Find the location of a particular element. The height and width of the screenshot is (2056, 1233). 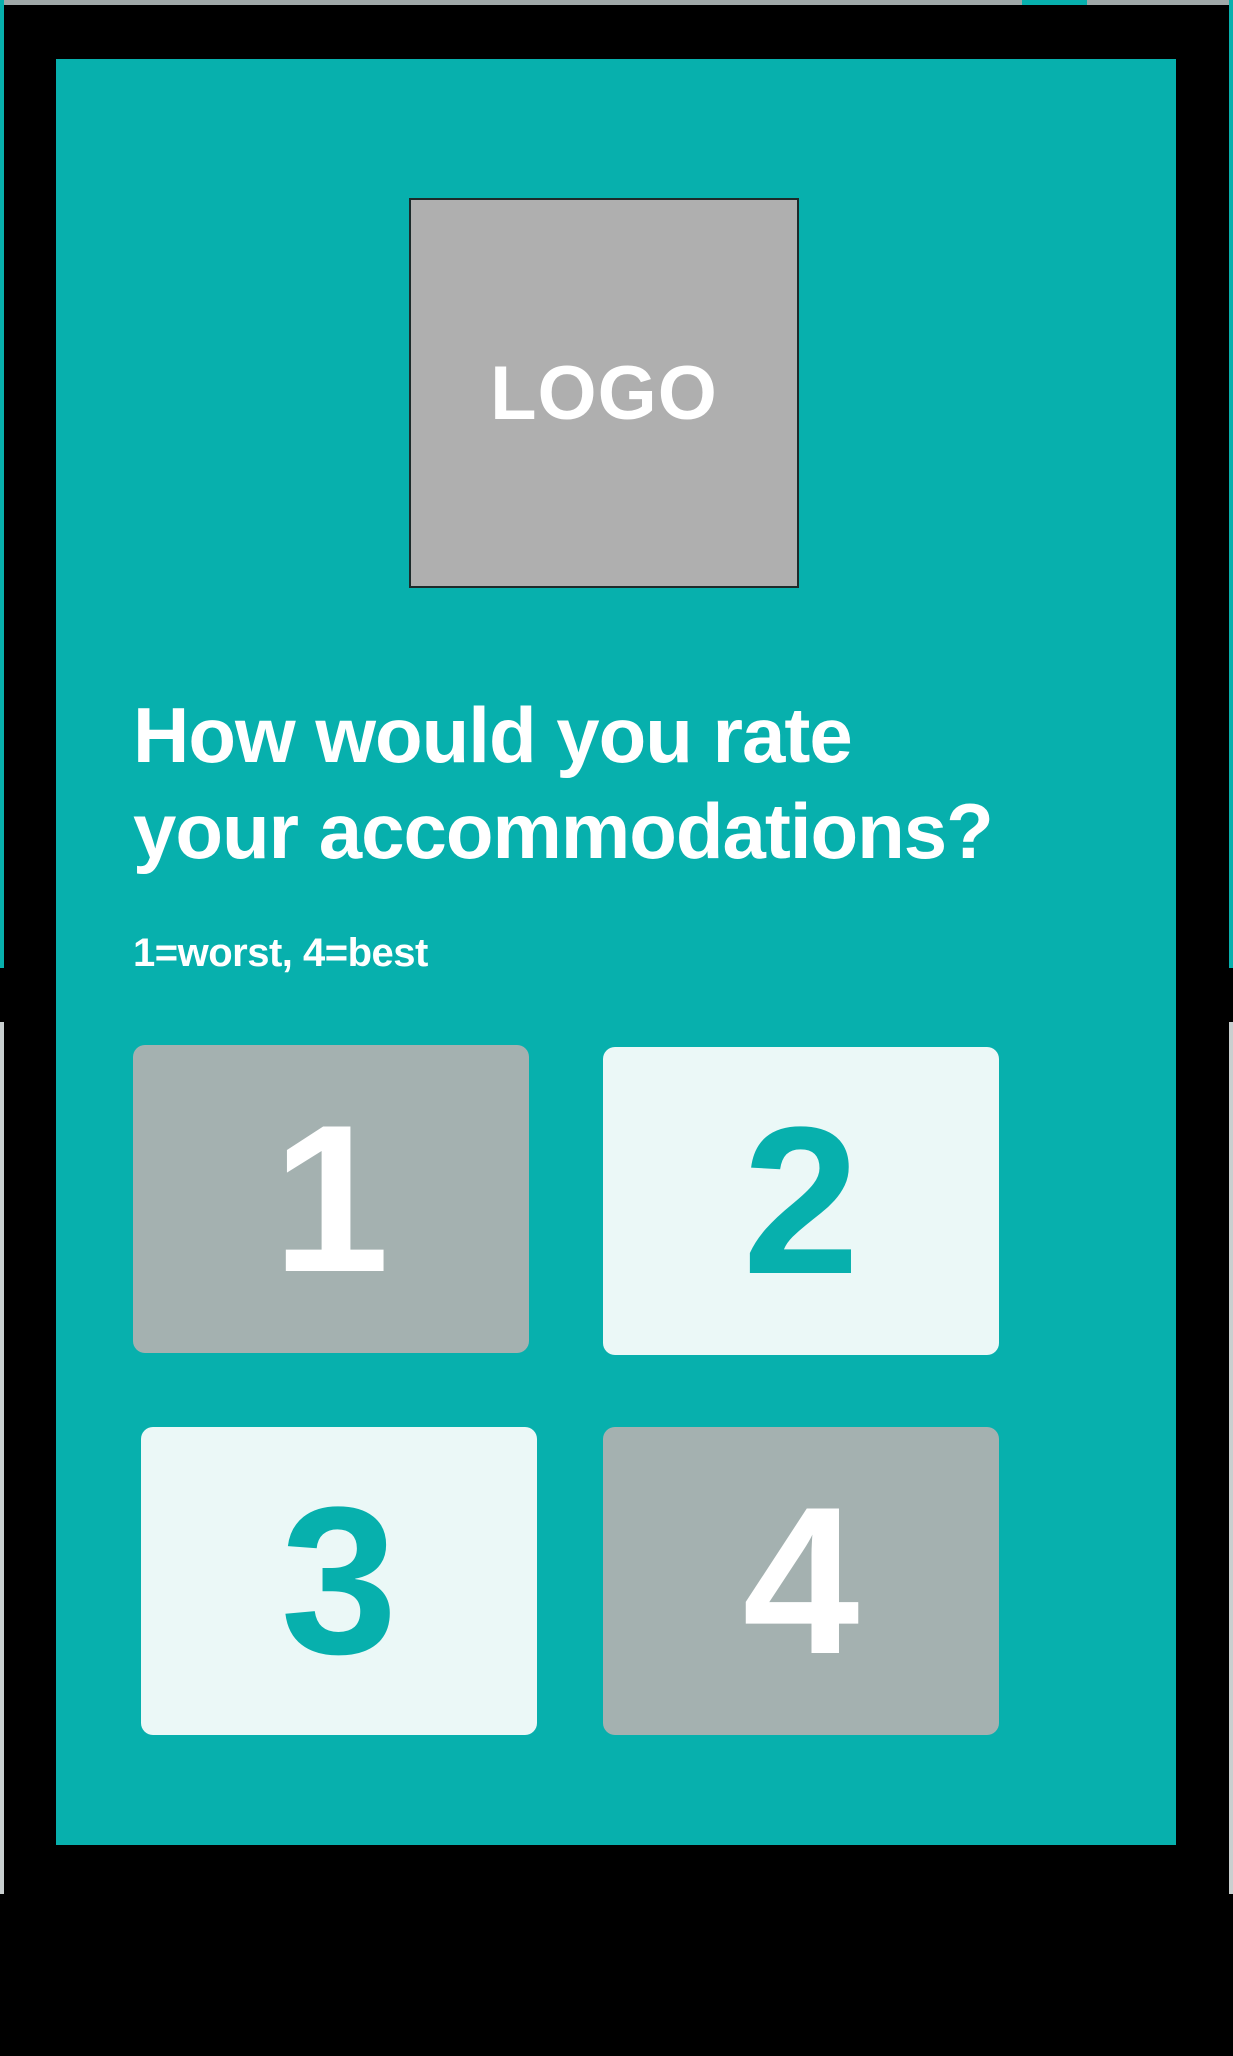

logo-placeholder: LOGO is located at coordinates (604, 393).